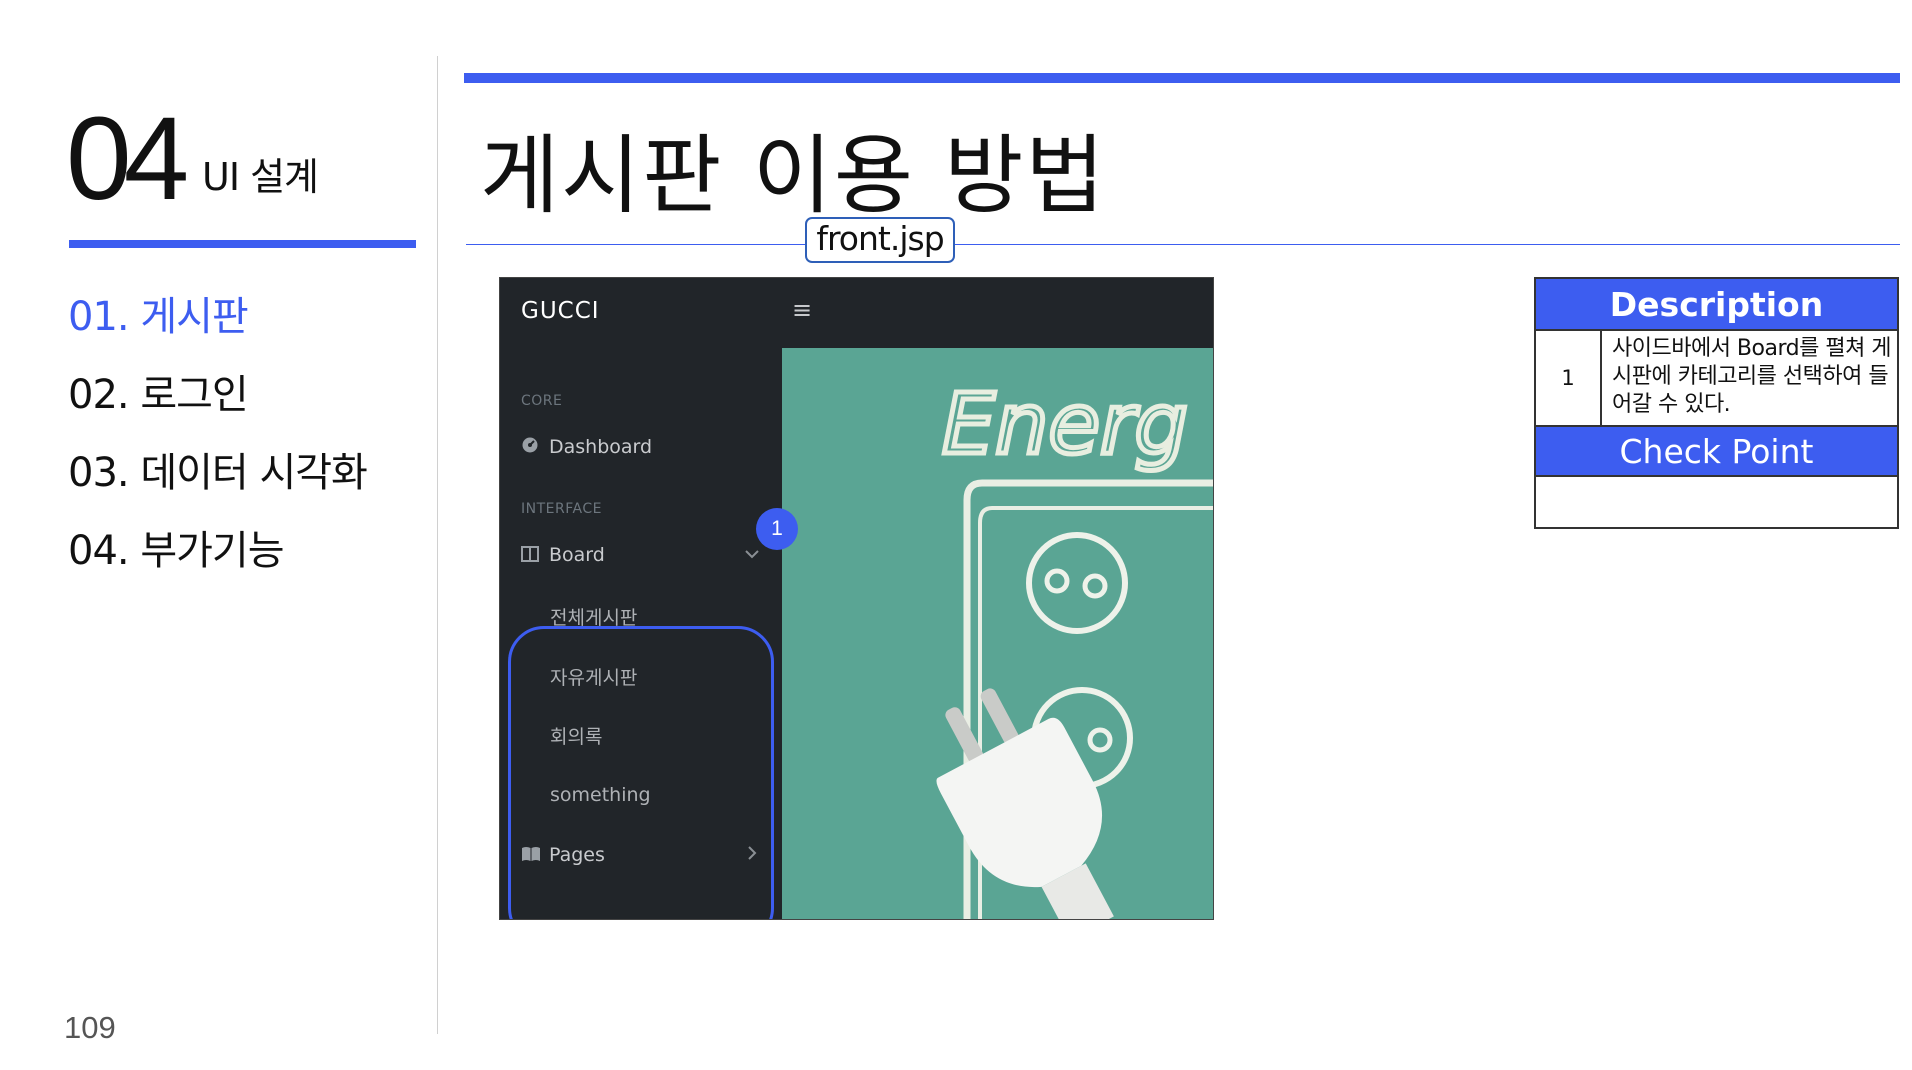 The width and height of the screenshot is (1912, 1070). I want to click on top-accent-rule, so click(1182, 78).